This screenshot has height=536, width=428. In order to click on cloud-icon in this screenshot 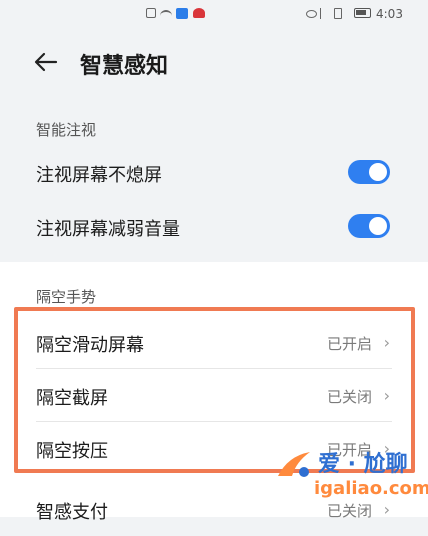, I will do `click(182, 13)`.